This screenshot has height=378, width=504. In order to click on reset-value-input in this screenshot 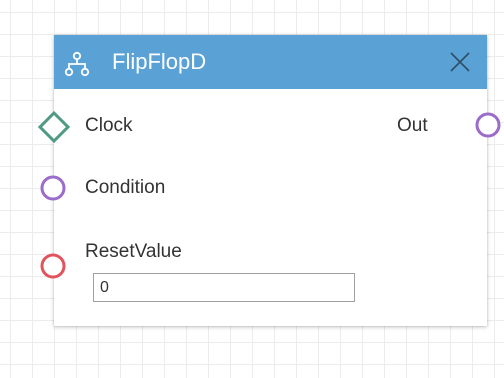, I will do `click(224, 287)`.